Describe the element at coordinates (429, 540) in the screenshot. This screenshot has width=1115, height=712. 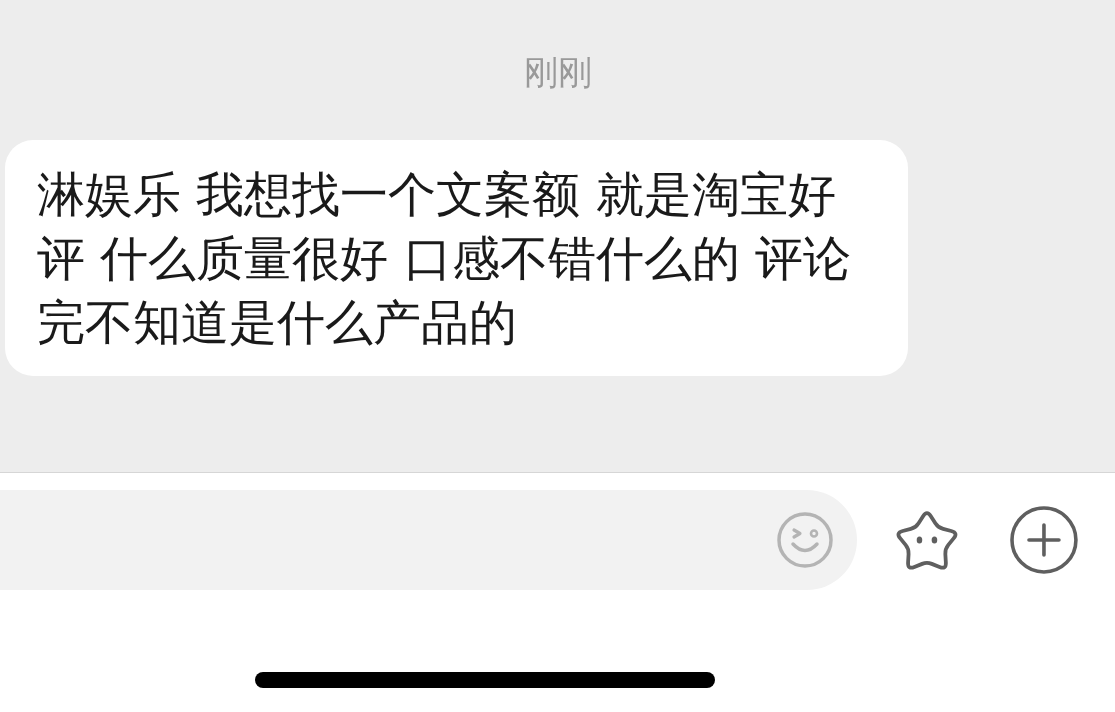
I see `message-input` at that location.